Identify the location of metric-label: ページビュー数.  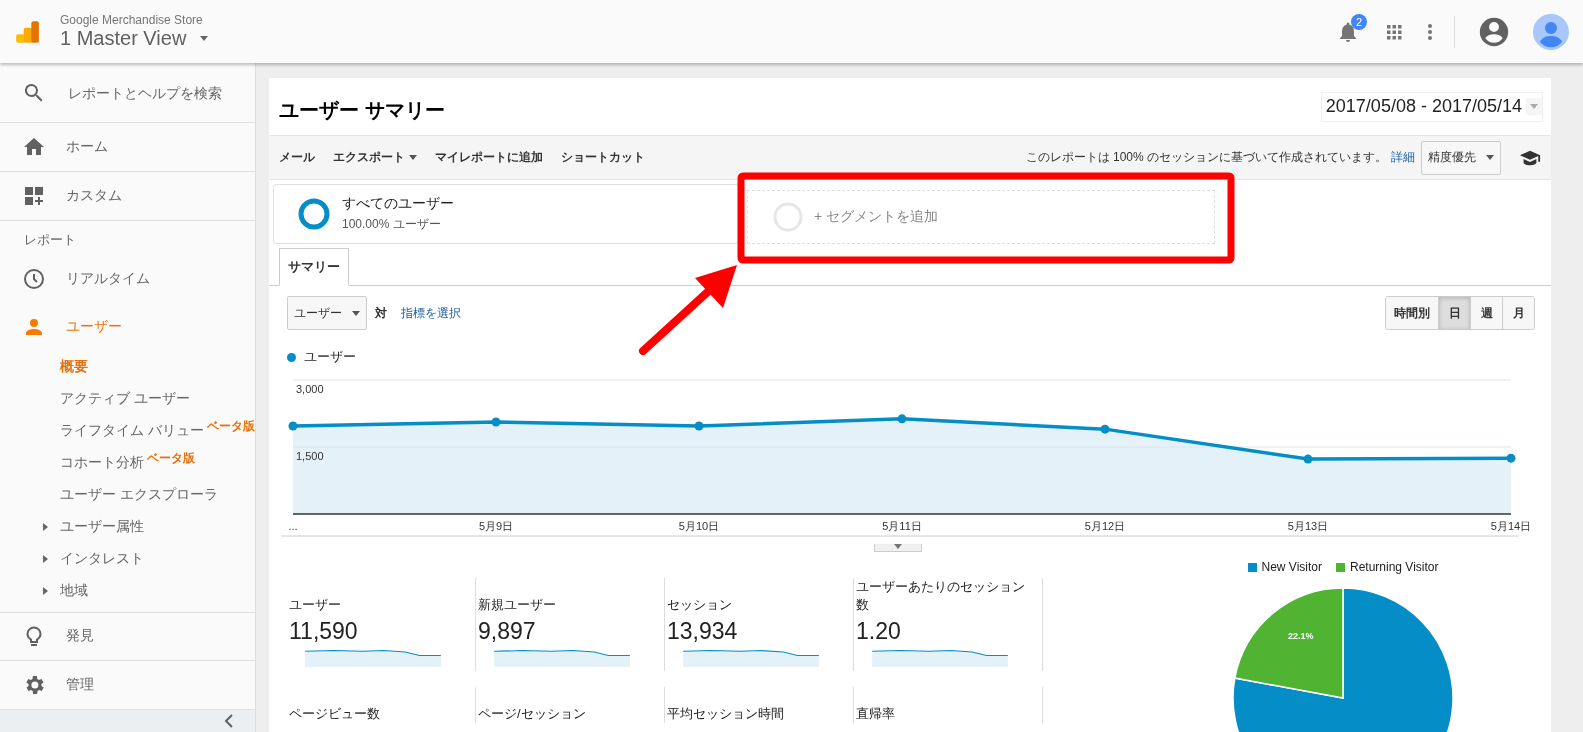
(335, 714).